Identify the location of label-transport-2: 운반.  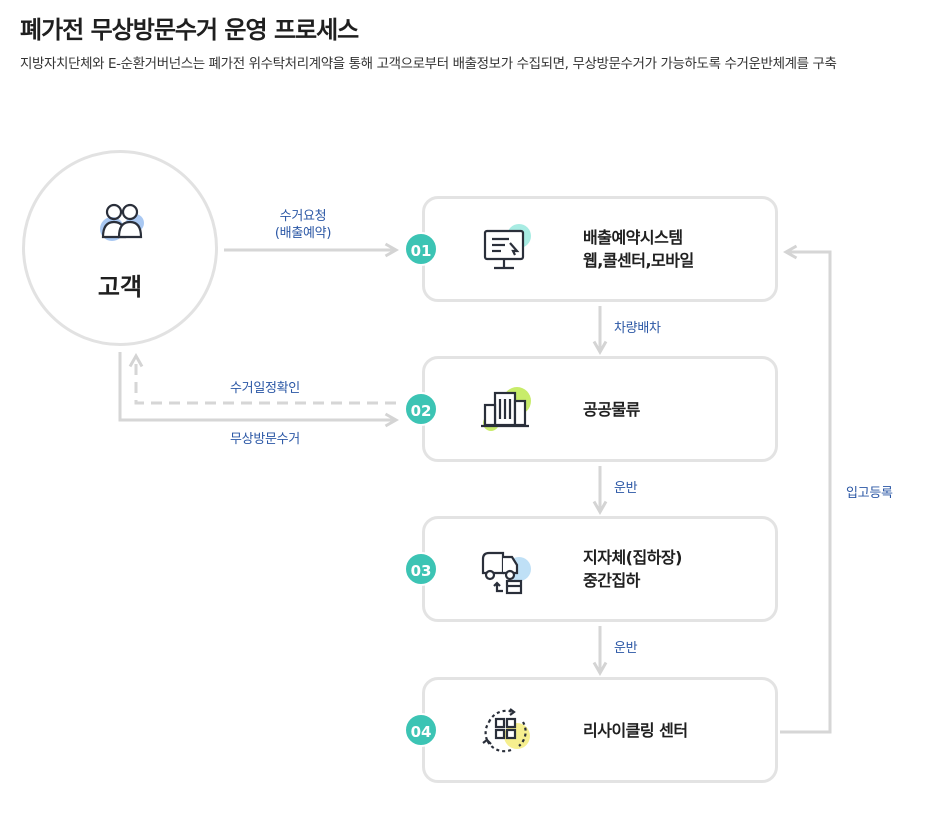
(626, 648).